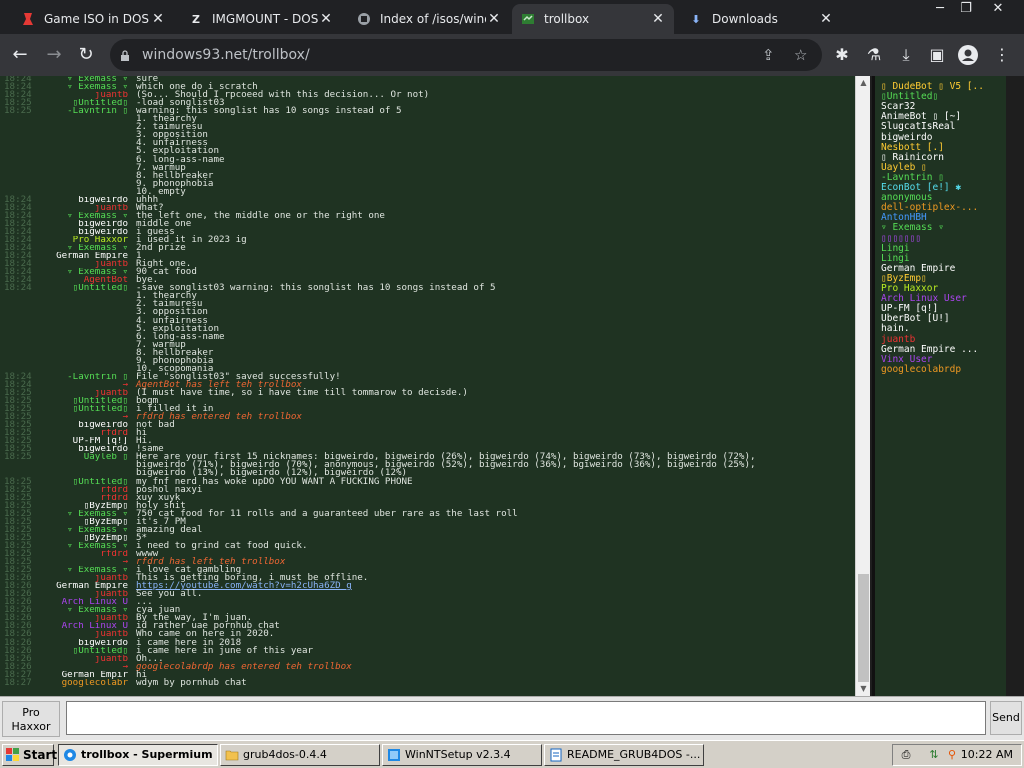 Image resolution: width=1024 pixels, height=768 pixels. Describe the element at coordinates (842, 55) in the screenshot. I see `extensions-icon: ✱` at that location.